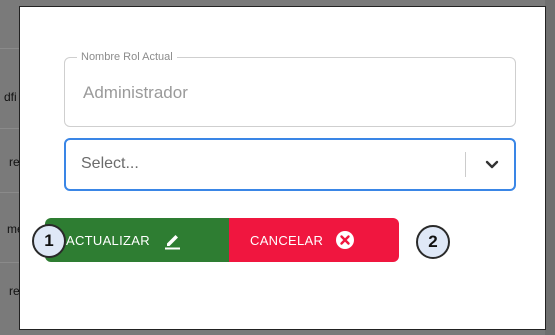 This screenshot has width=555, height=335. What do you see at coordinates (108, 240) in the screenshot?
I see `update-button-label: ACTUALIZAR` at bounding box center [108, 240].